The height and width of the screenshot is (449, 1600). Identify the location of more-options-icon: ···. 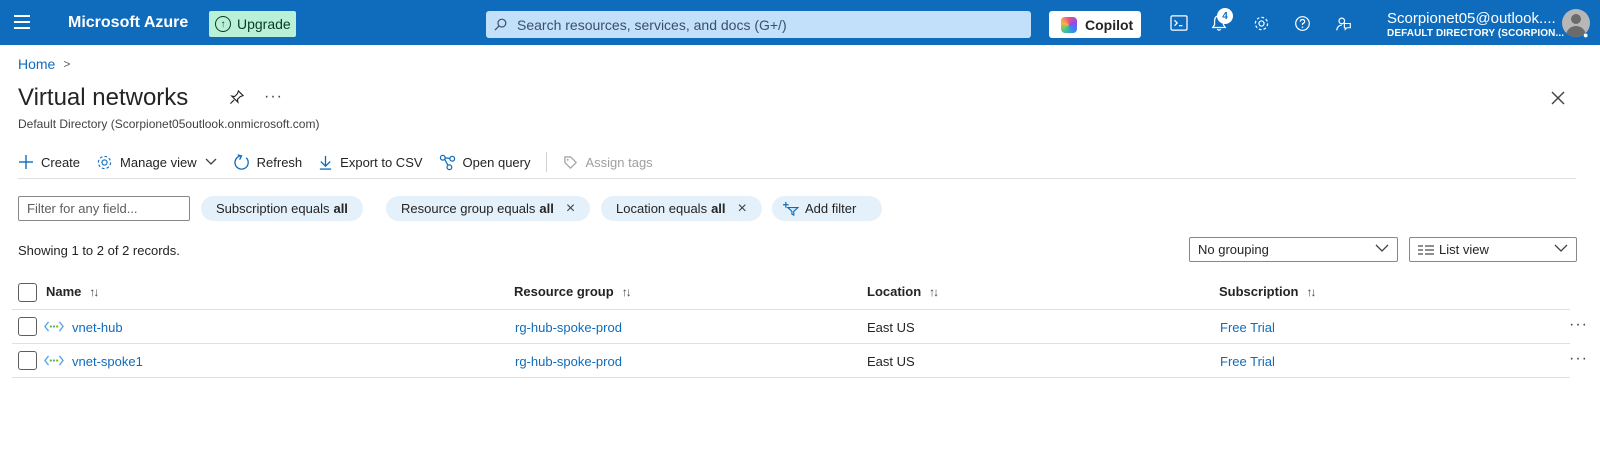
(273, 97).